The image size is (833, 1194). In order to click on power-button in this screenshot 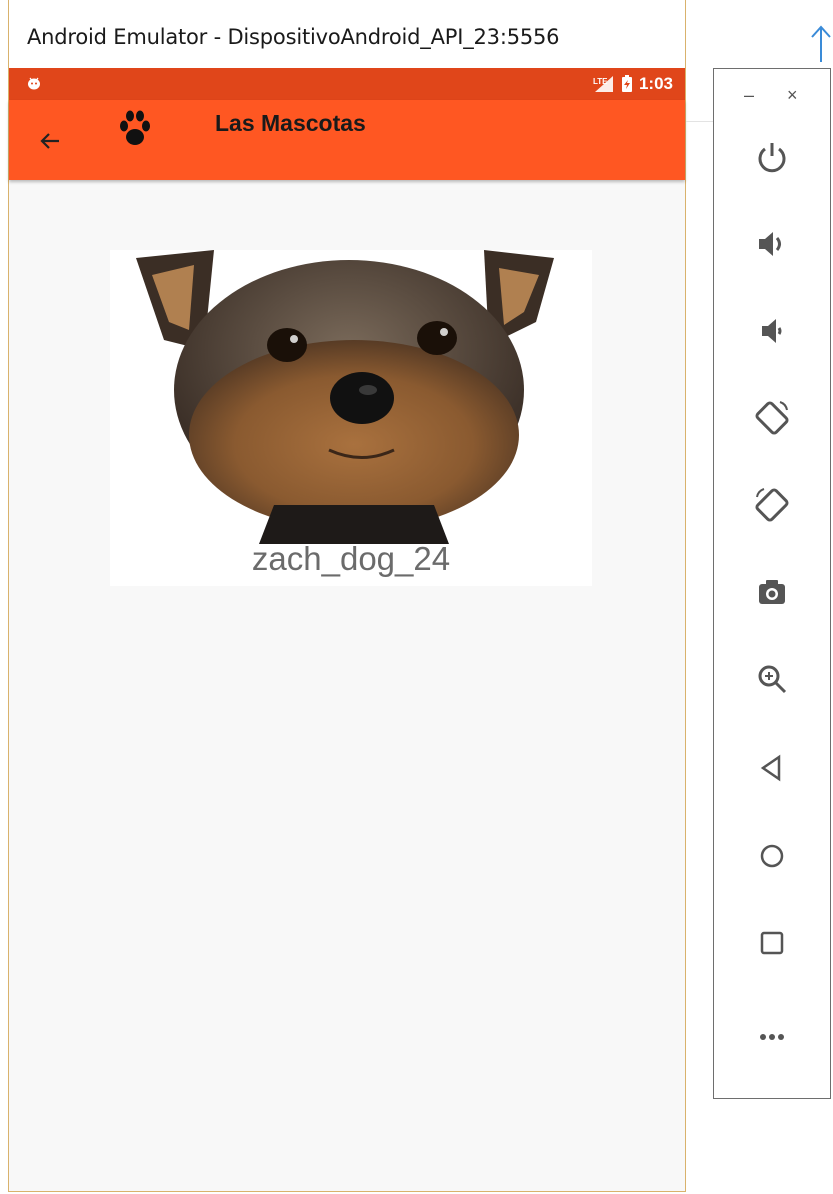, I will do `click(772, 157)`.